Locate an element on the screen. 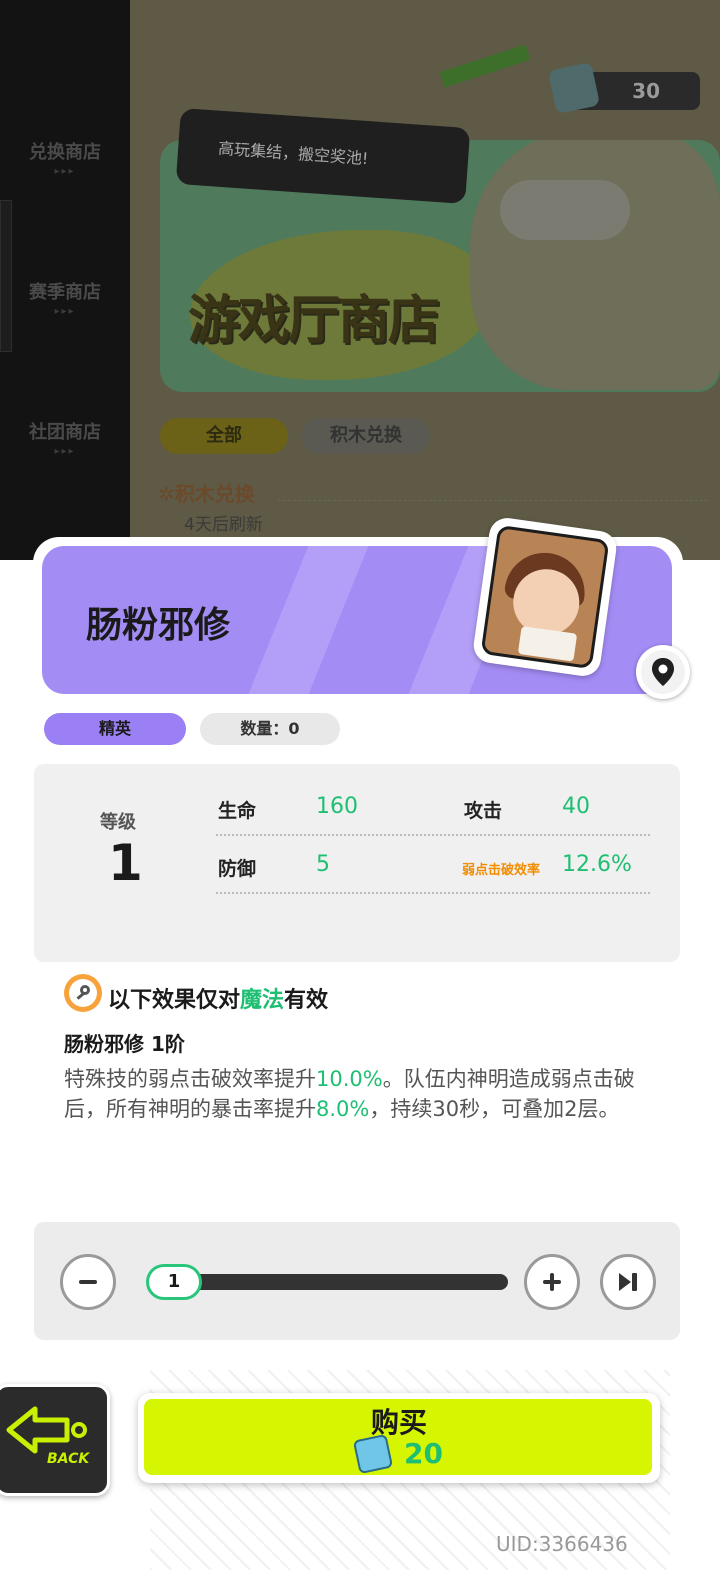  level-value: 1 is located at coordinates (125, 863).